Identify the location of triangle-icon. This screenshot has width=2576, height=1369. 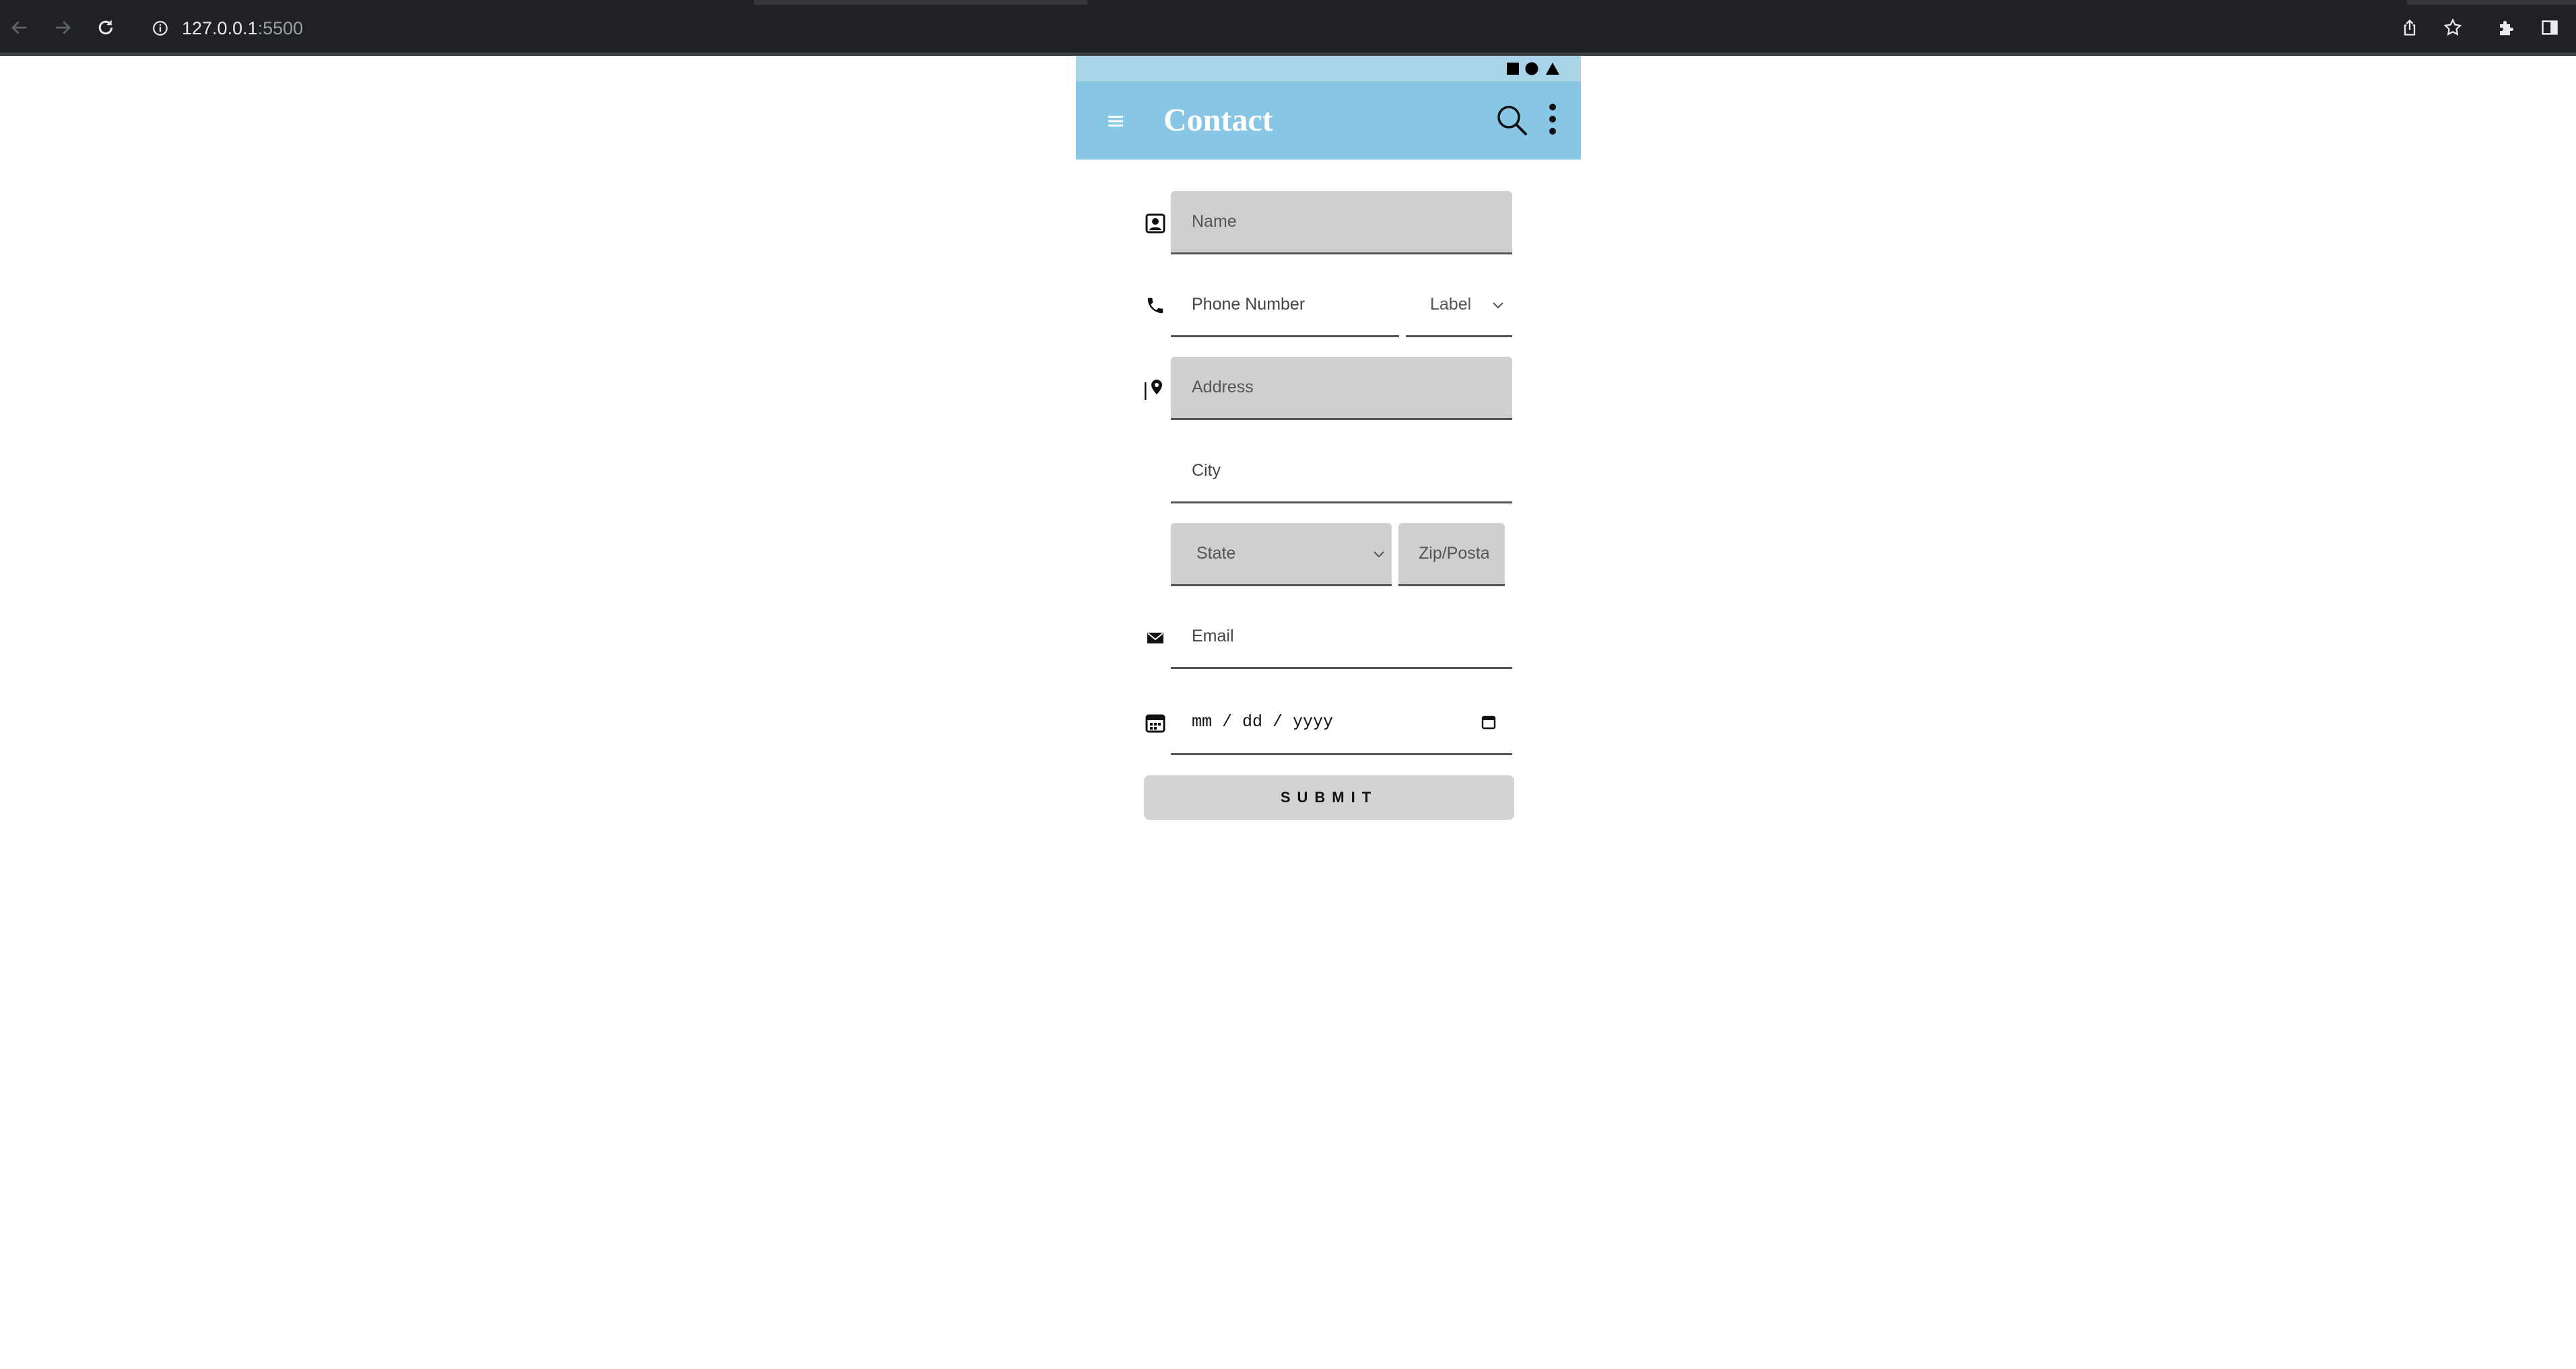
(1552, 69).